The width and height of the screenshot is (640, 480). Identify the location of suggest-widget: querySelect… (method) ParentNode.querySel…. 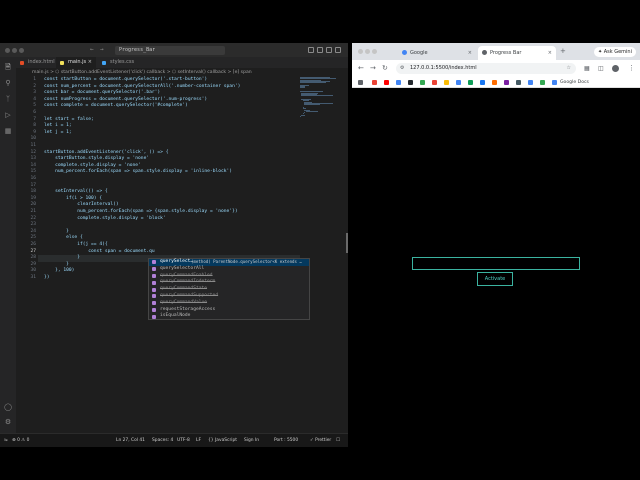
(229, 289).